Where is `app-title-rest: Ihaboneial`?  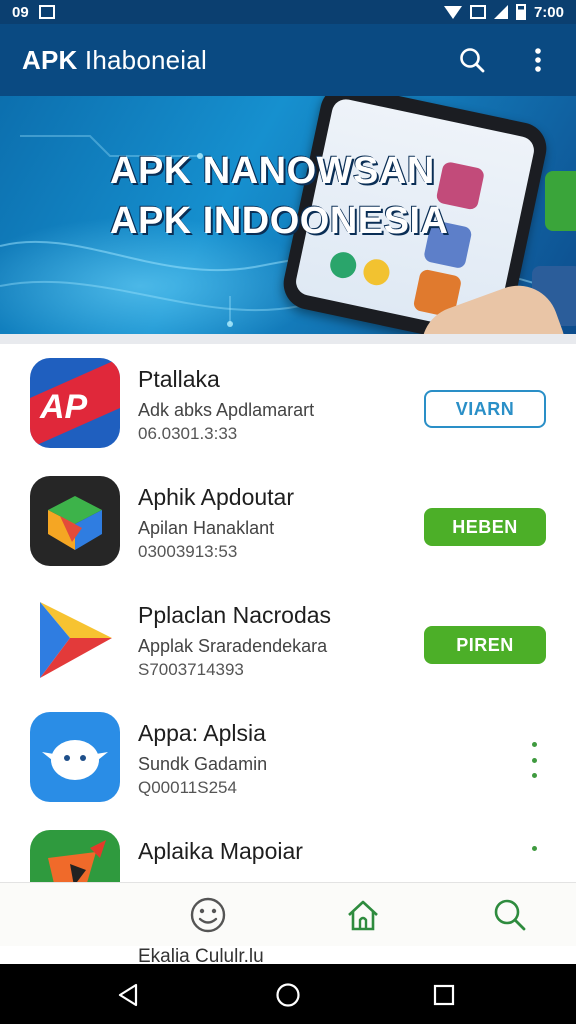 app-title-rest: Ihaboneial is located at coordinates (142, 59).